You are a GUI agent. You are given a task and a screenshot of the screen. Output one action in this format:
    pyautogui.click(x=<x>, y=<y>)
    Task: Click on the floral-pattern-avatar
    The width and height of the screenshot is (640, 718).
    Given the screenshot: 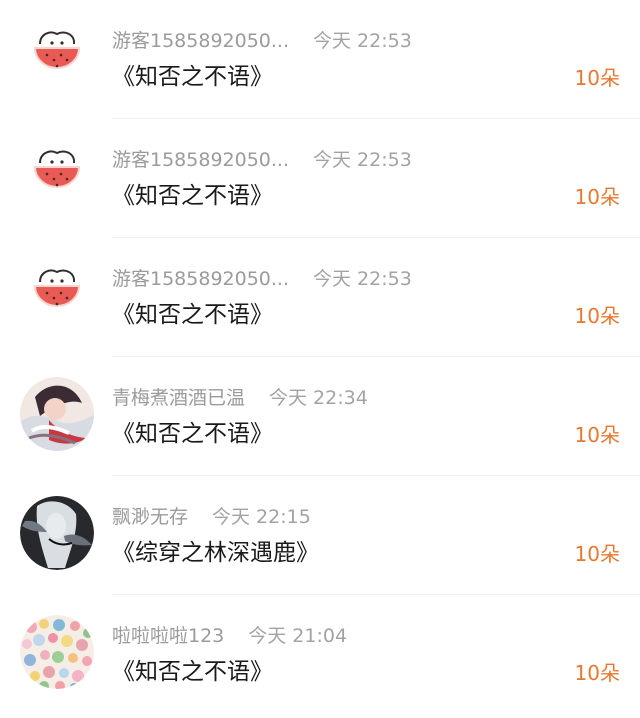 What is the action you would take?
    pyautogui.click(x=57, y=652)
    